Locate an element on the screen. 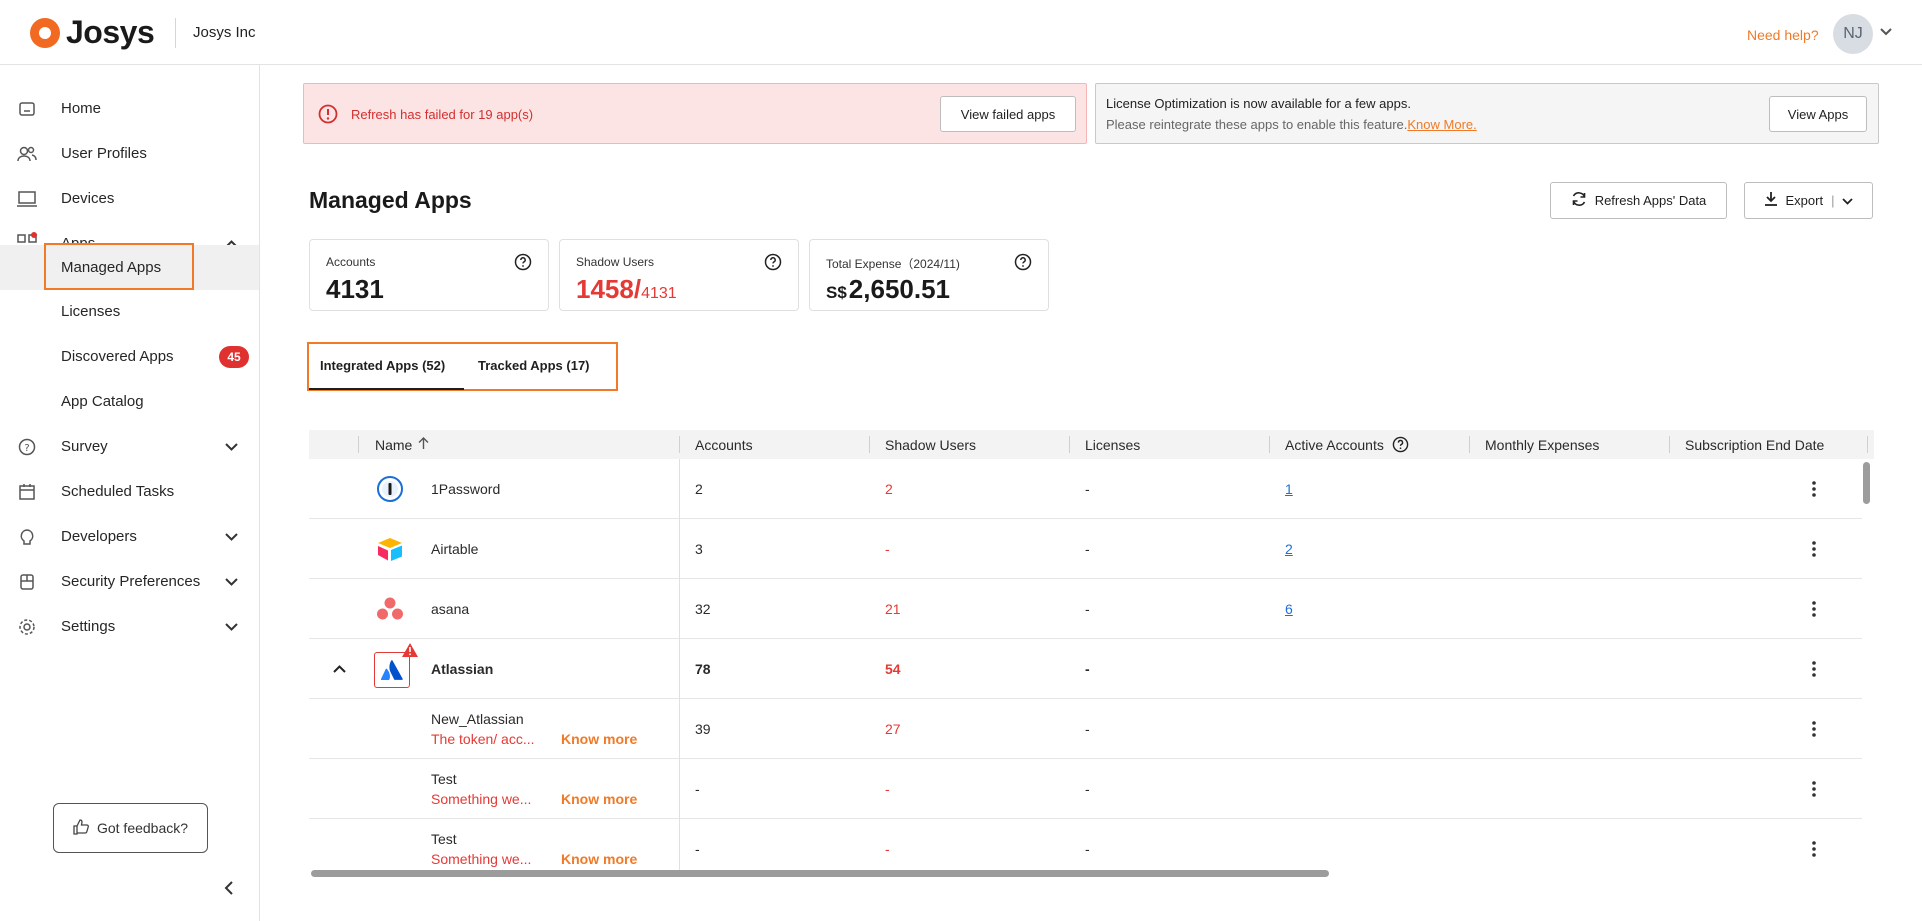 The image size is (1922, 921). sidebar-item-licenses: Licenses is located at coordinates (129, 311).